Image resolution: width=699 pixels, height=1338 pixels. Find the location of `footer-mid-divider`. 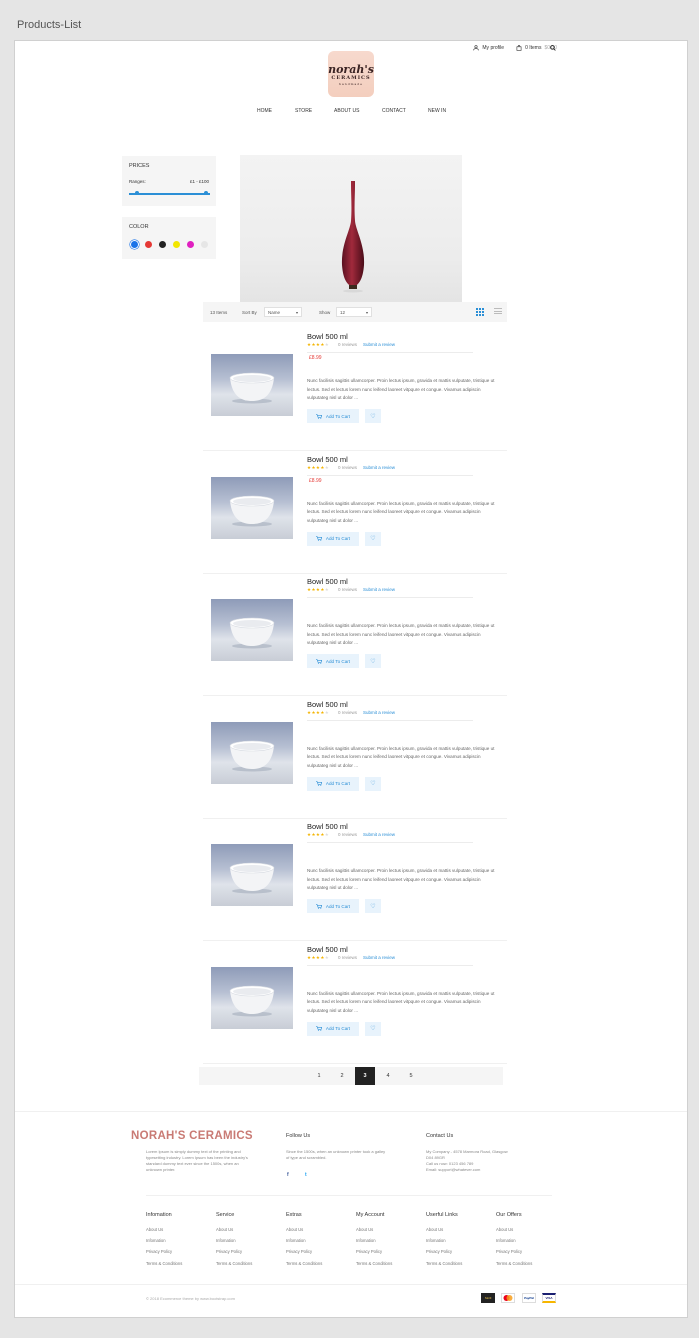

footer-mid-divider is located at coordinates (349, 1195).